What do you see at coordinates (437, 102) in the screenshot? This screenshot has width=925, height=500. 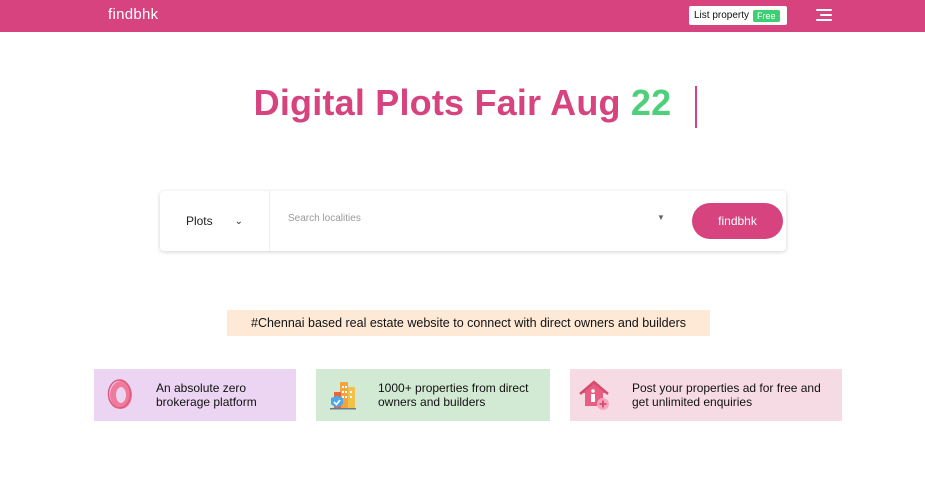 I see `hero-title-text: Digital Plots Fair Aug` at bounding box center [437, 102].